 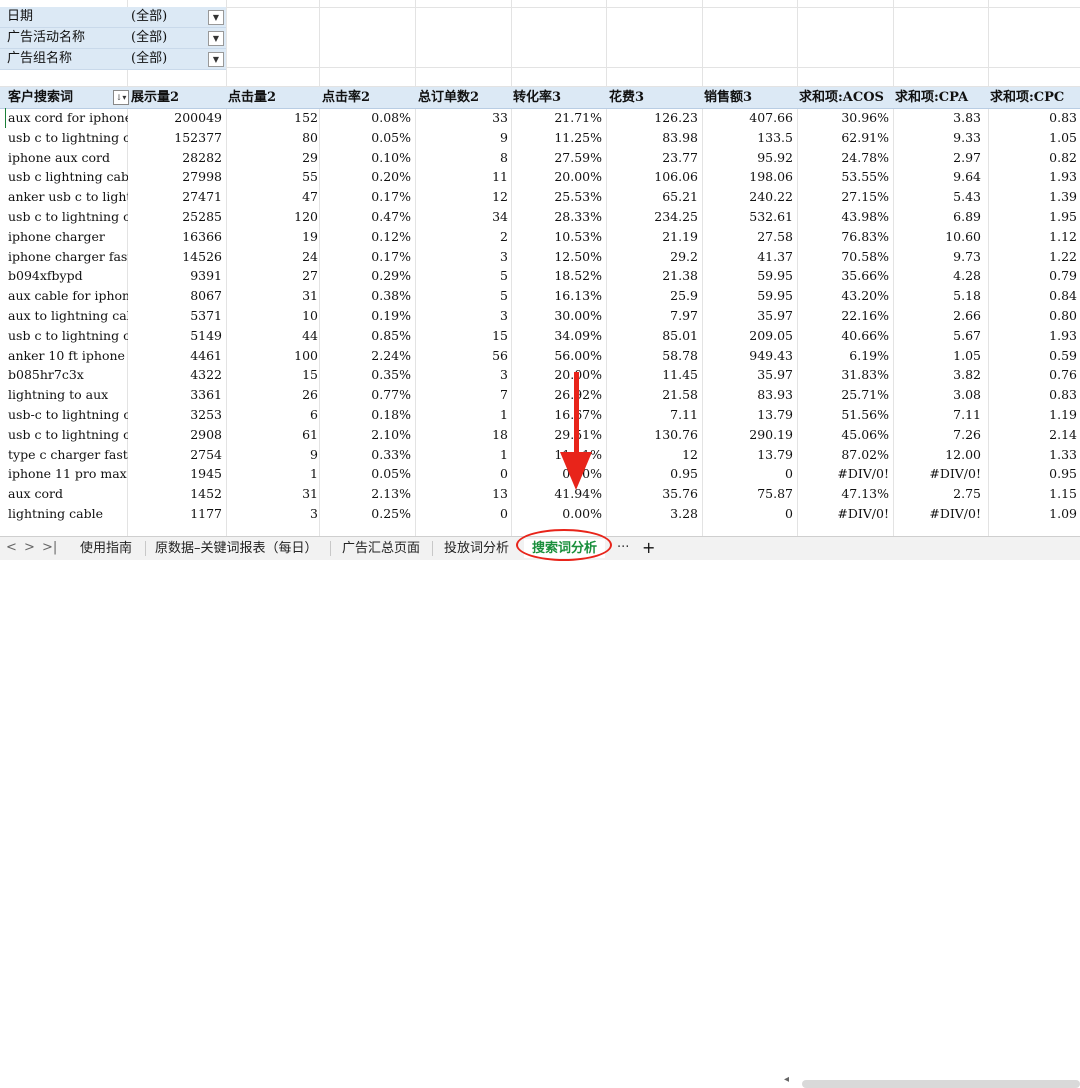 What do you see at coordinates (365, 455) in the screenshot?
I see `cell-ctr: 0.33%` at bounding box center [365, 455].